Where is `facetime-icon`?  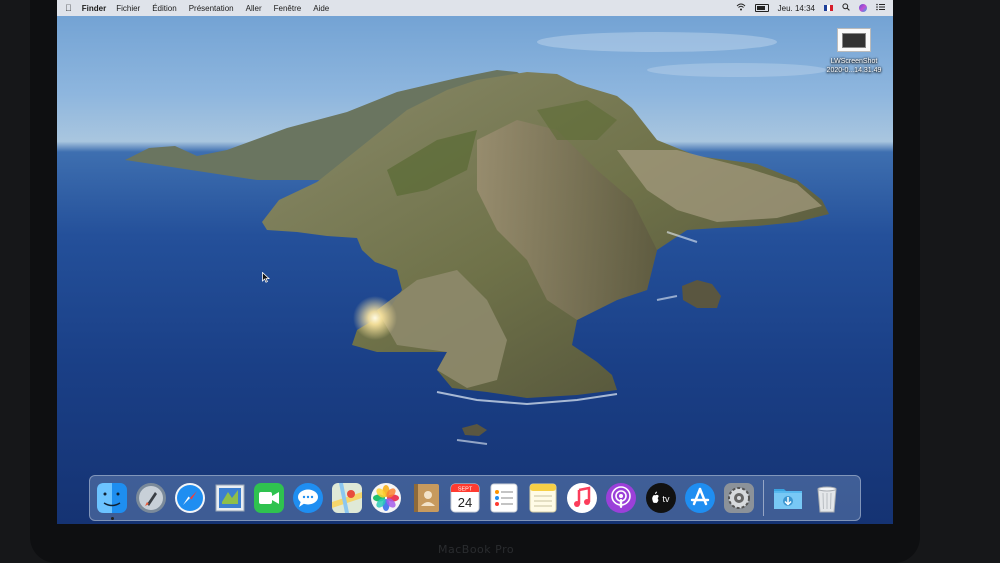 facetime-icon is located at coordinates (268, 498).